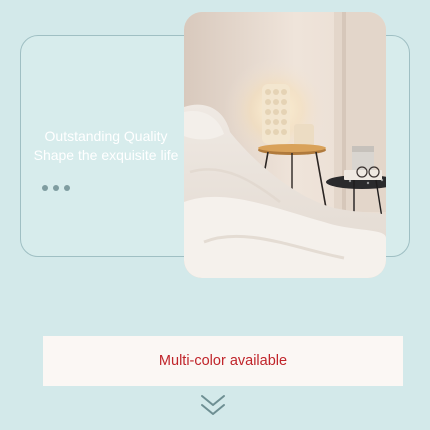 The image size is (430, 430). Describe the element at coordinates (106, 155) in the screenshot. I see `tagline-line-2: Shape the exquisite life` at that location.